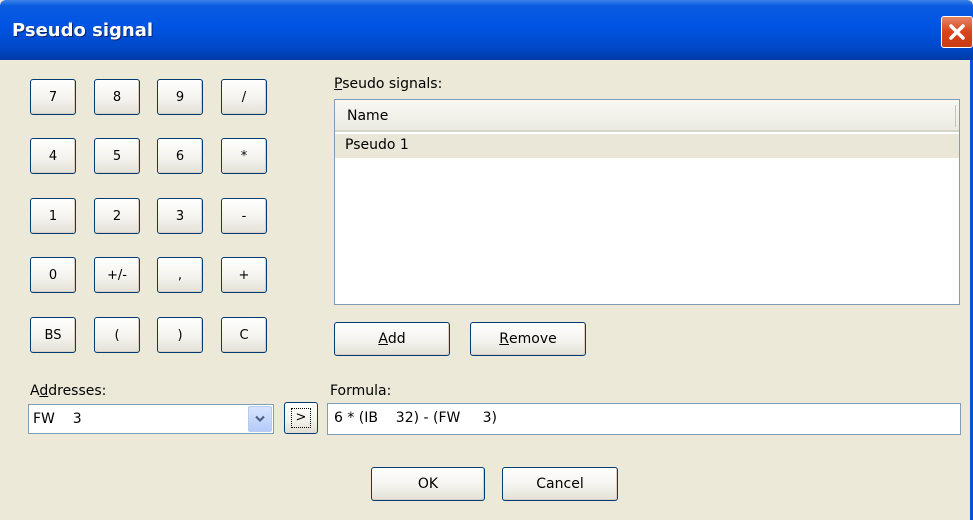  Describe the element at coordinates (244, 216) in the screenshot. I see `key-minus: -` at that location.